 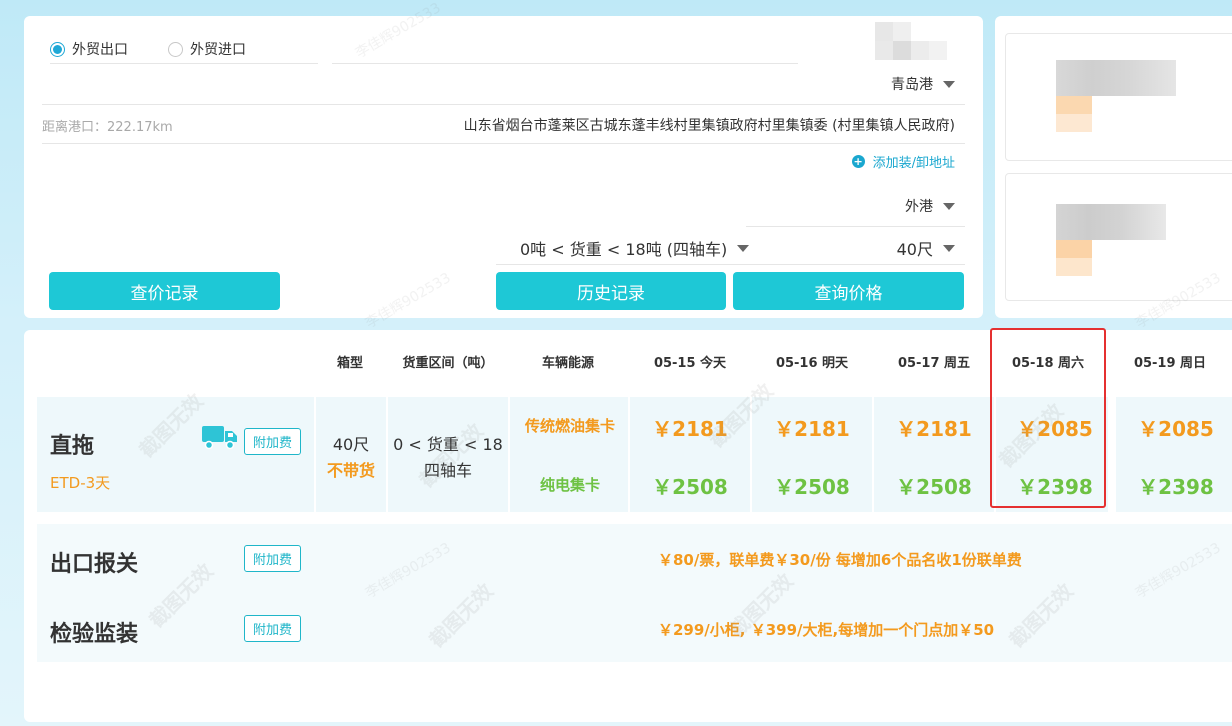 I want to click on inspection-fee-desc: ￥299/小柜, ￥399/大柜,每增加一个门点加￥50, so click(x=826, y=630).